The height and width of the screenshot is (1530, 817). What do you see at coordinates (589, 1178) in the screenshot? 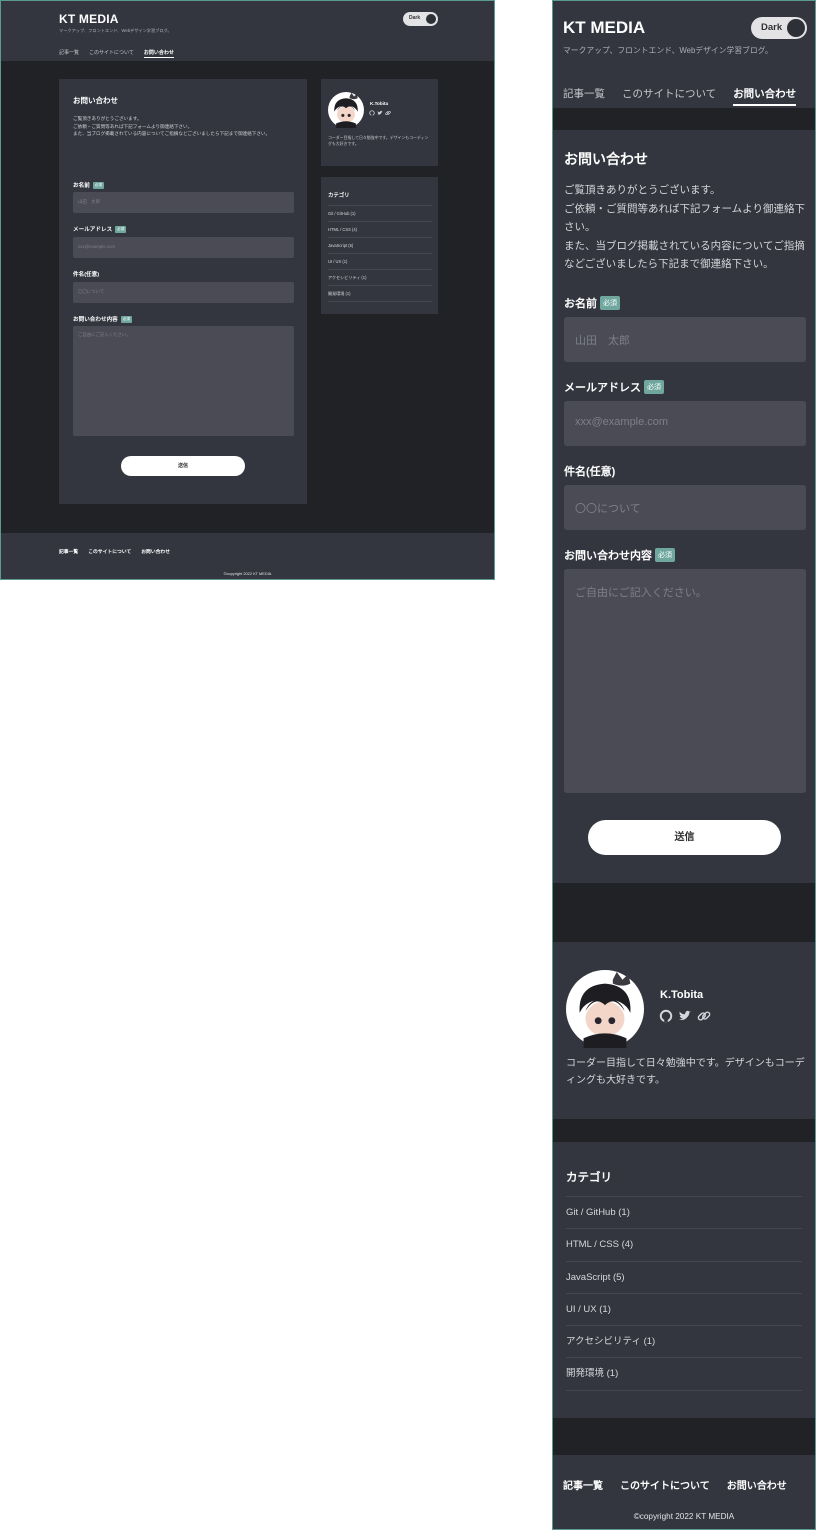
I see `category-title: カテゴリ` at bounding box center [589, 1178].